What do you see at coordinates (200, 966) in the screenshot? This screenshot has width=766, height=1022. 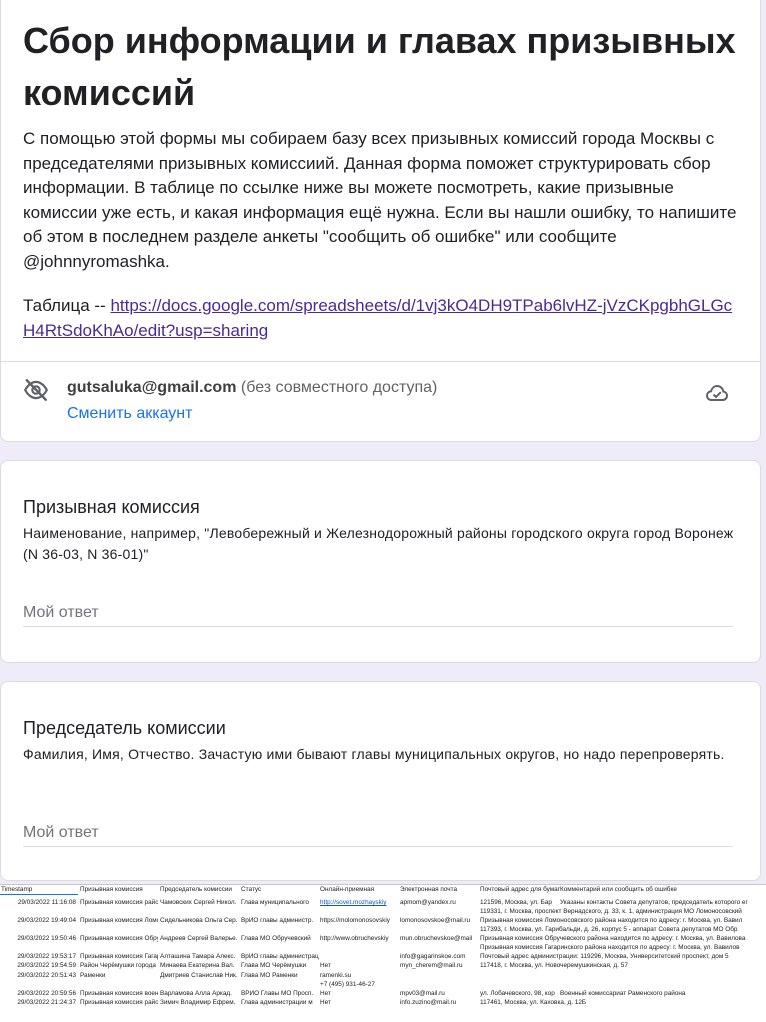 I see `sheet-cell: Минаева Екатерина Вал.` at bounding box center [200, 966].